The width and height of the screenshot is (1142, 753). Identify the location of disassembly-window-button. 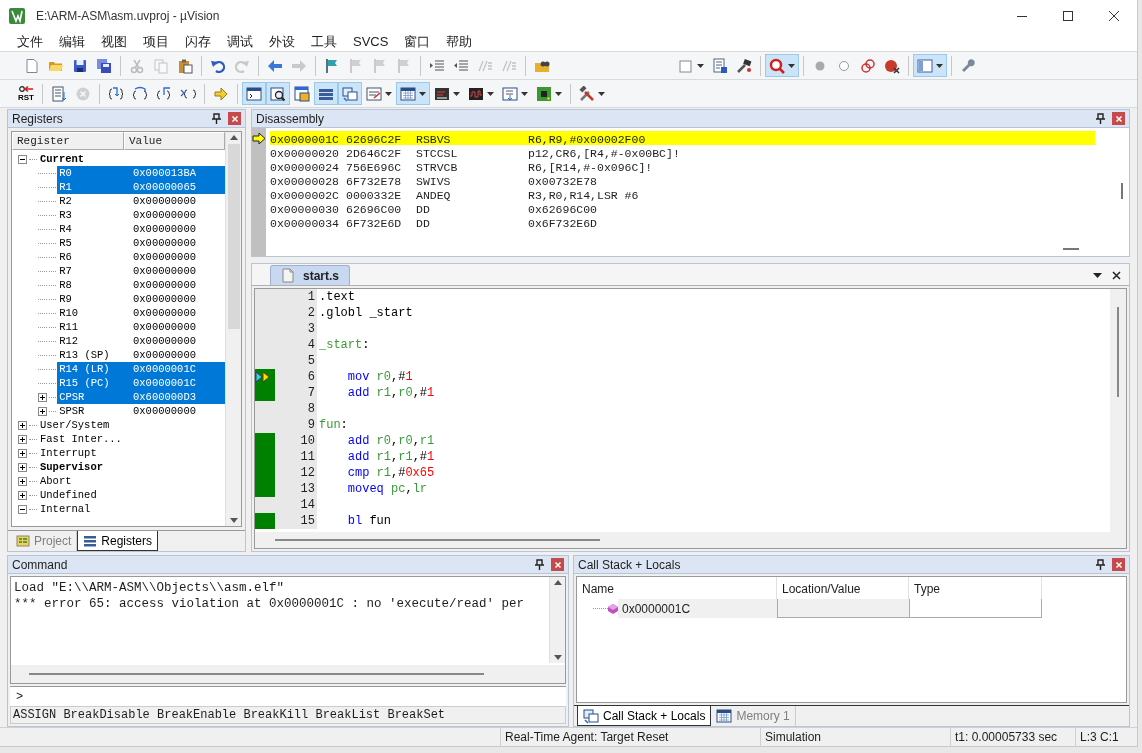
(278, 93).